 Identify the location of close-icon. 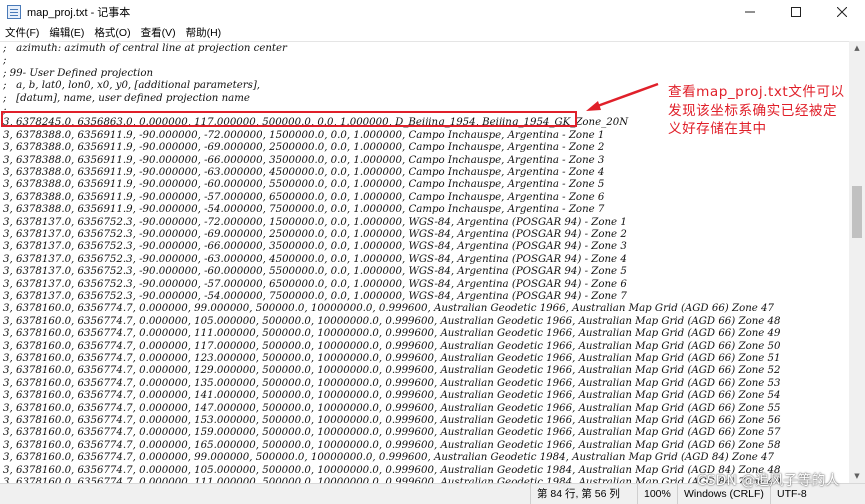
(842, 12).